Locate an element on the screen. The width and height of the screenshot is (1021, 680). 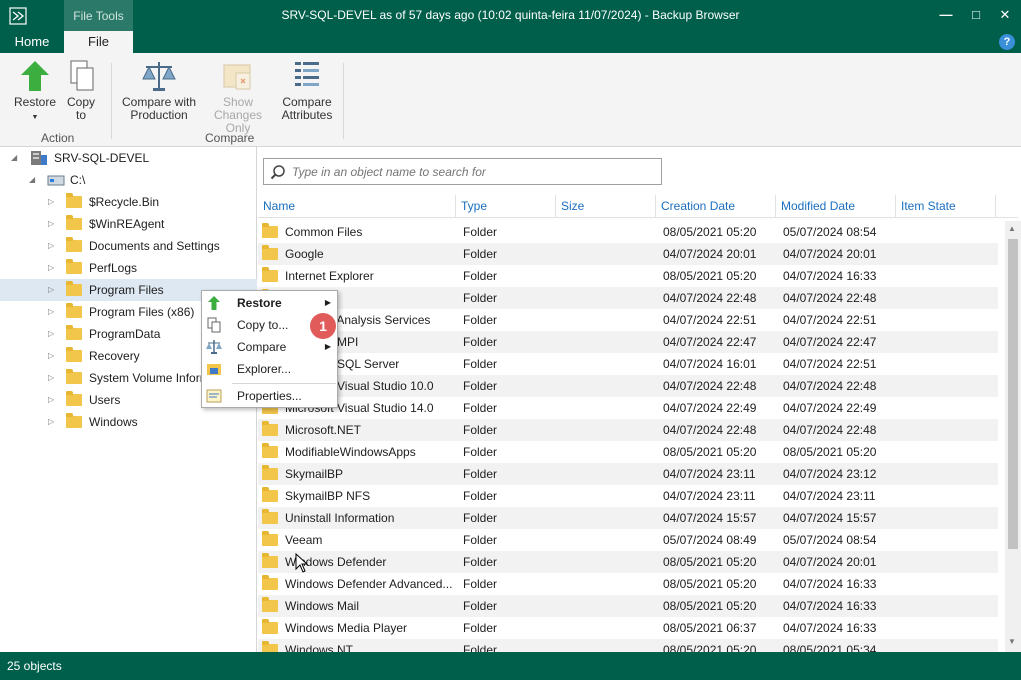
restore-label: Restore is located at coordinates (35, 102).